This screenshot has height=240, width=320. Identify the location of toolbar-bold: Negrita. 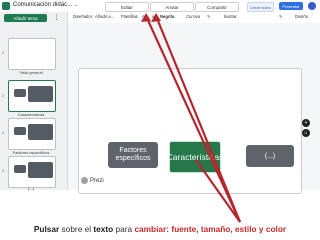
(167, 16).